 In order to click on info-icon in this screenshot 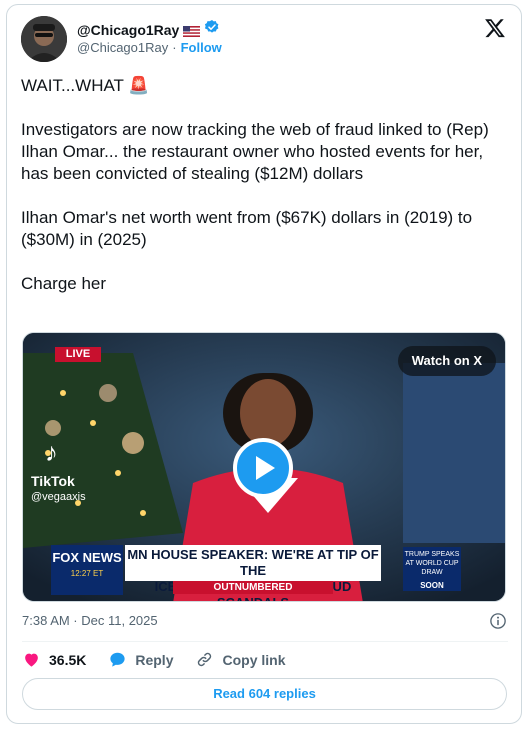, I will do `click(498, 621)`.